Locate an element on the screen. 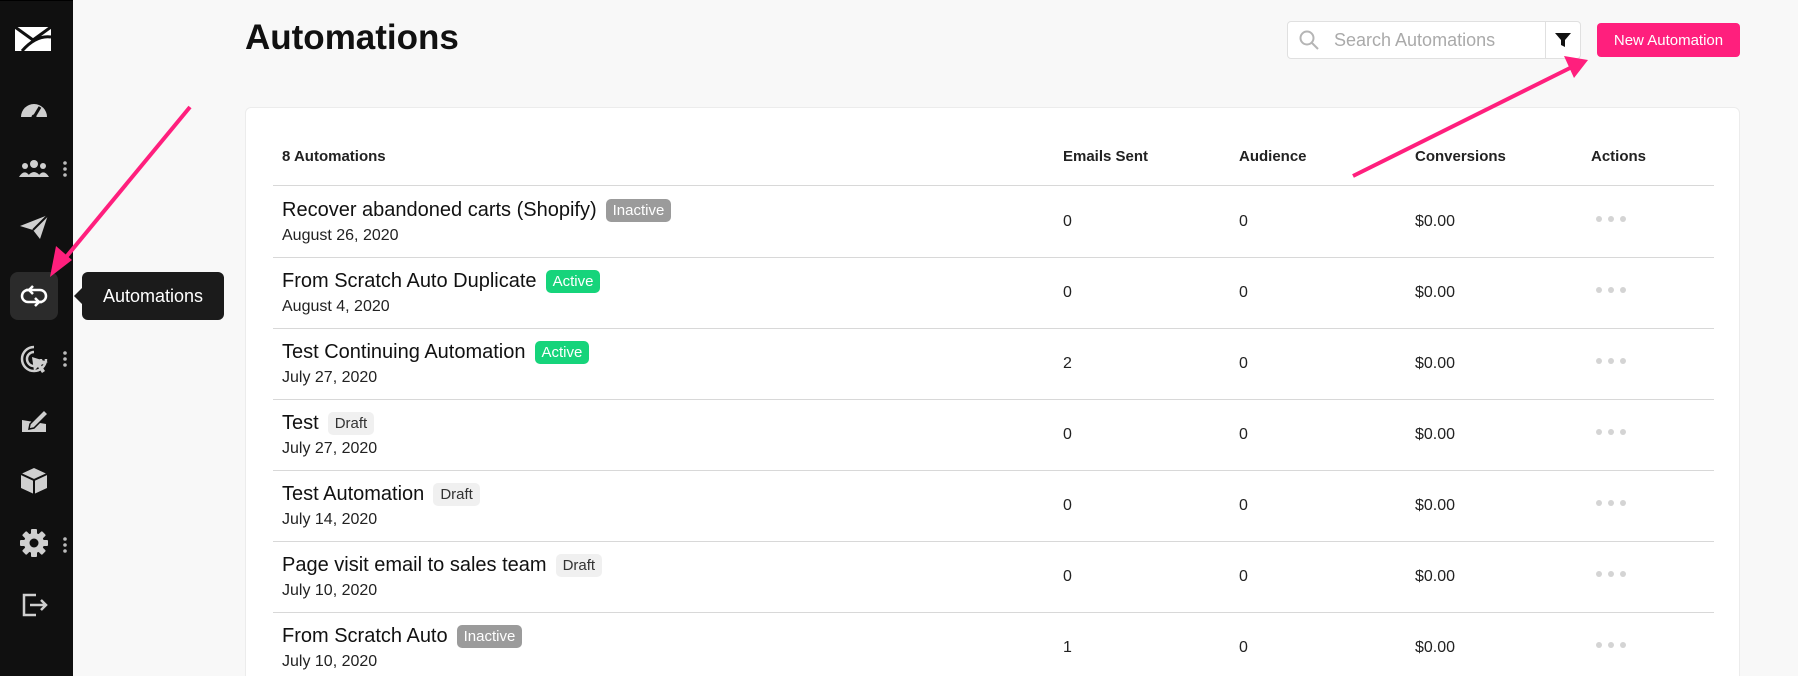  tracking-cursor-icon is located at coordinates (34, 359).